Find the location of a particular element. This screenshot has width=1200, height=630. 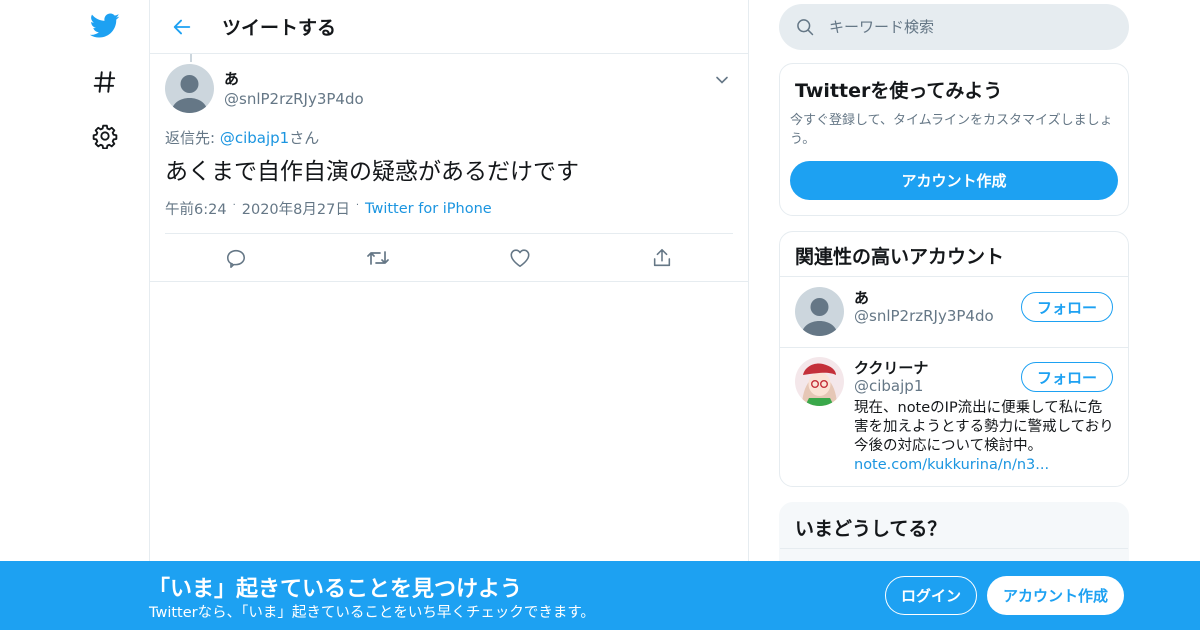

reply-button is located at coordinates (236, 258).